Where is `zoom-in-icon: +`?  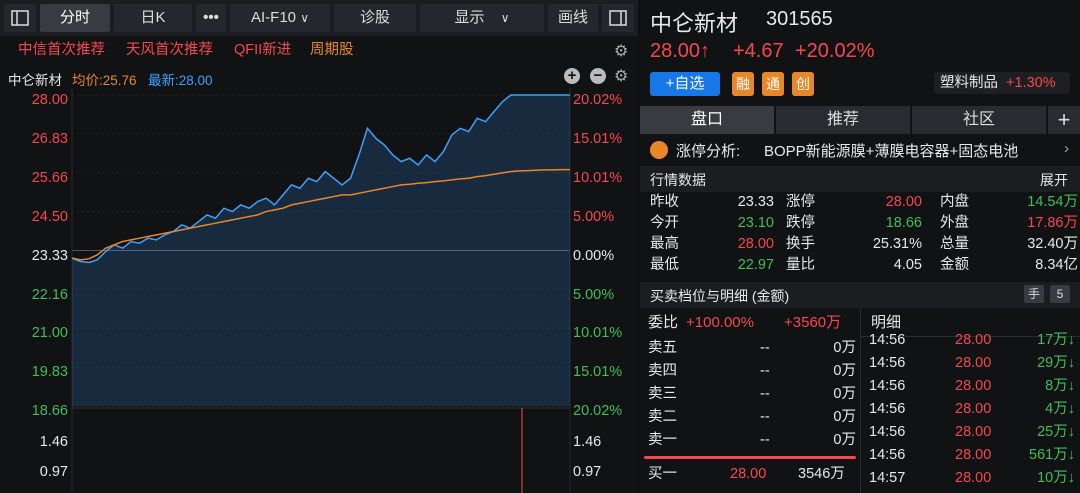
zoom-in-icon: + is located at coordinates (572, 76).